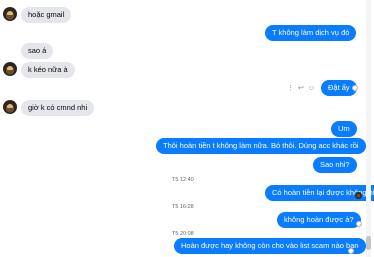 The image size is (374, 257). I want to click on incoming-message: sao á, so click(37, 51).